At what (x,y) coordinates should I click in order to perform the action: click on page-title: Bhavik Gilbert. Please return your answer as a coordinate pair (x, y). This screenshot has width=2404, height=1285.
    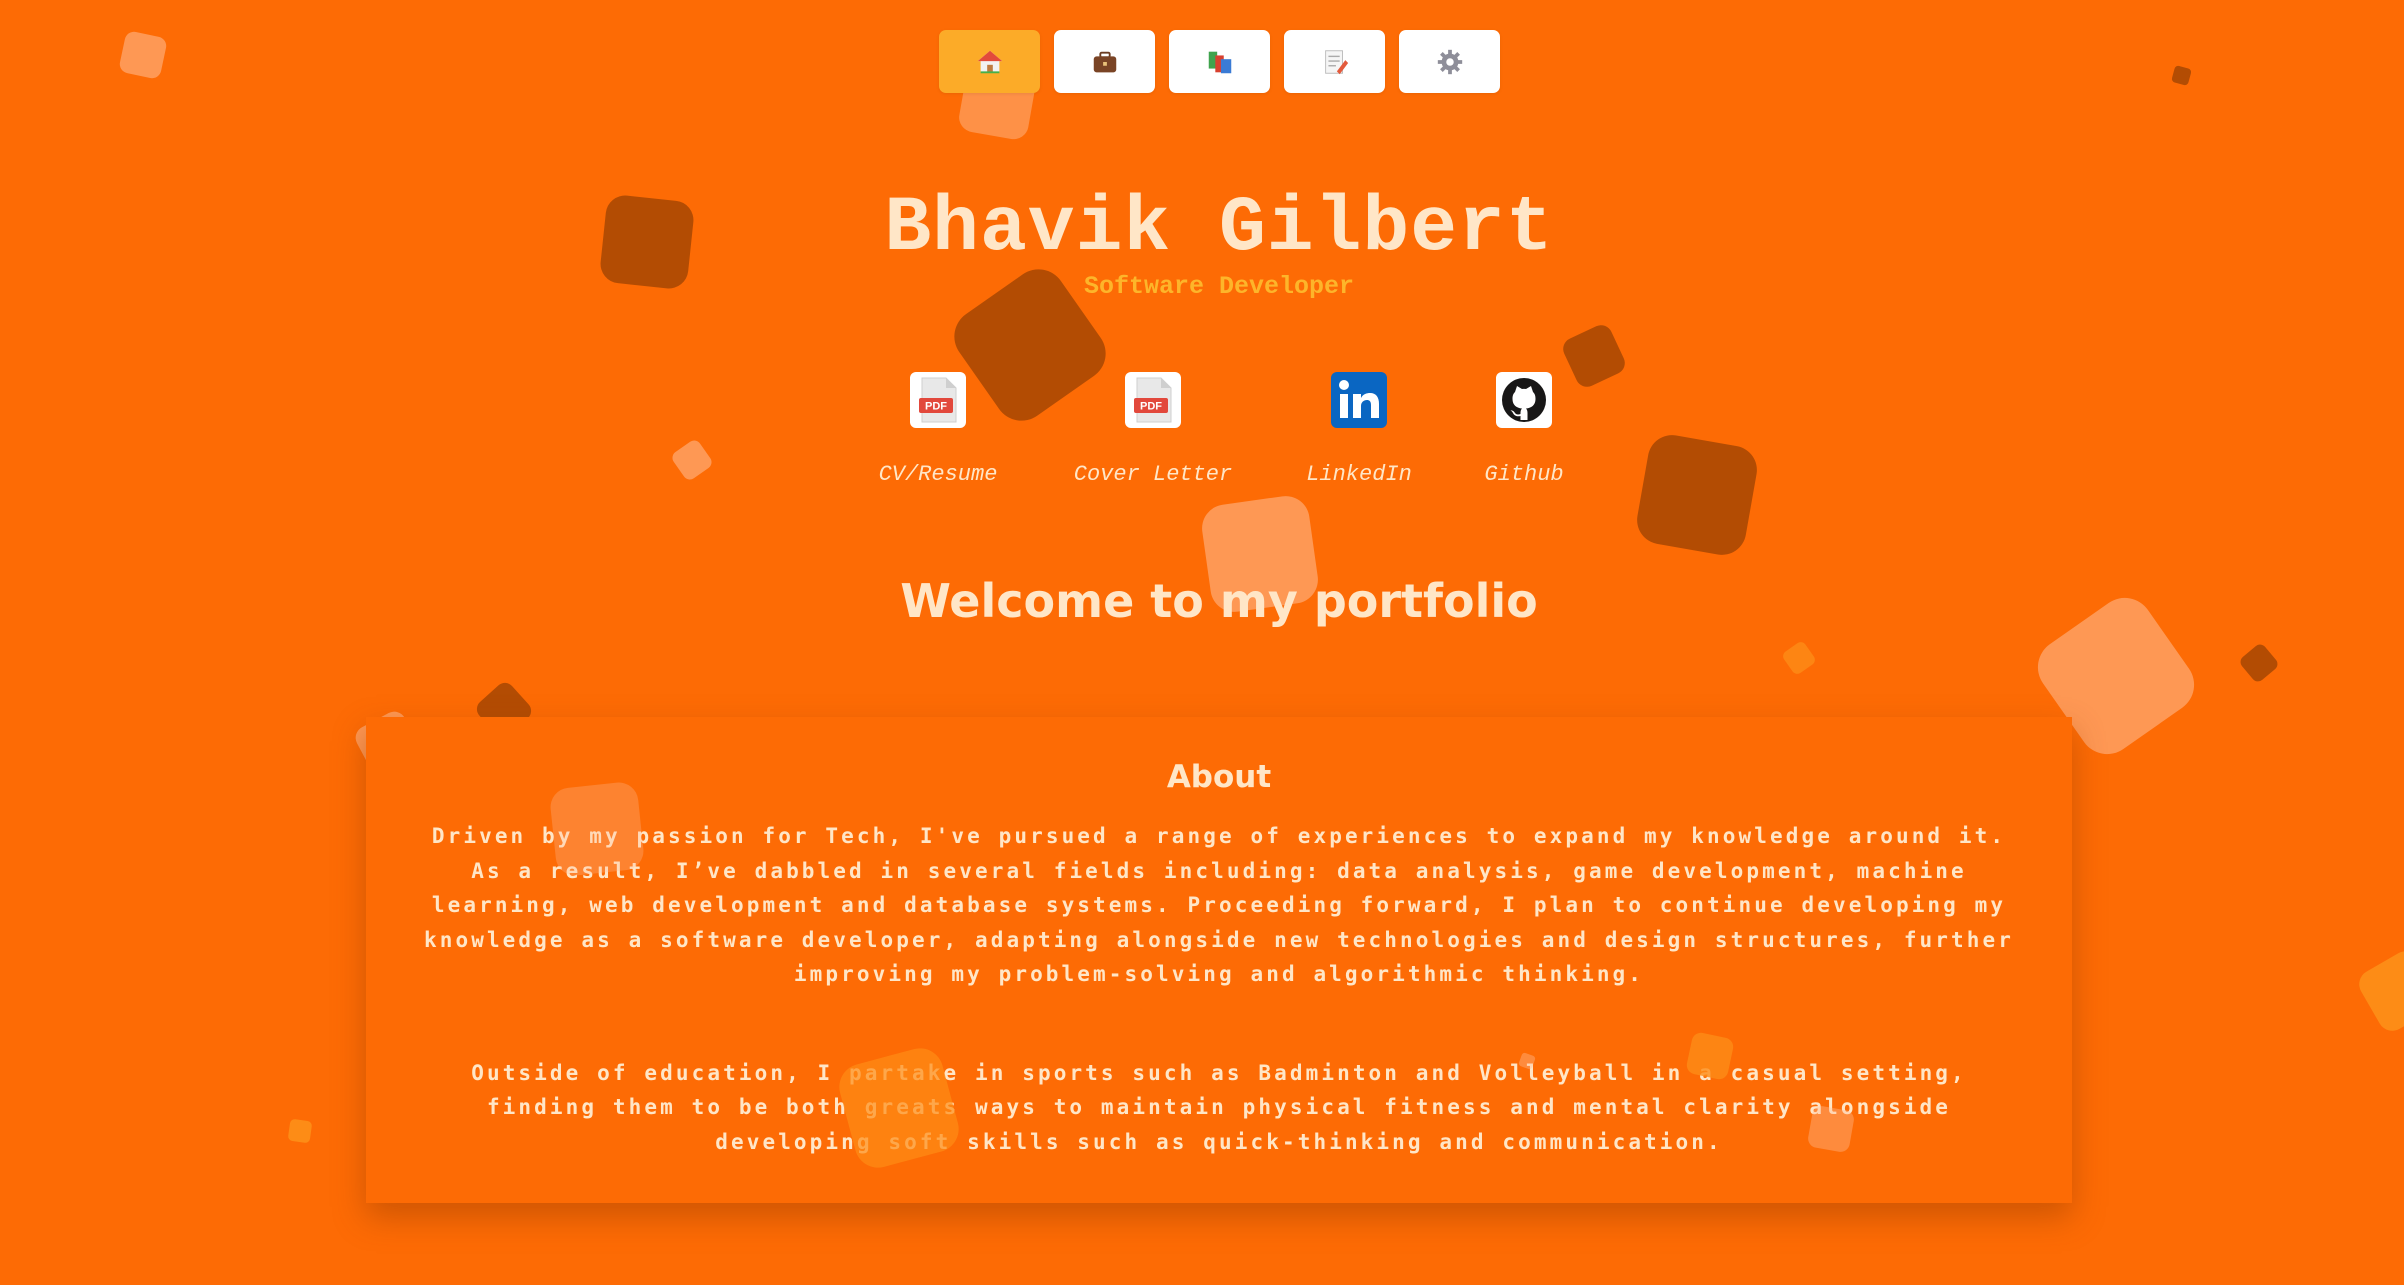
    Looking at the image, I should click on (1219, 229).